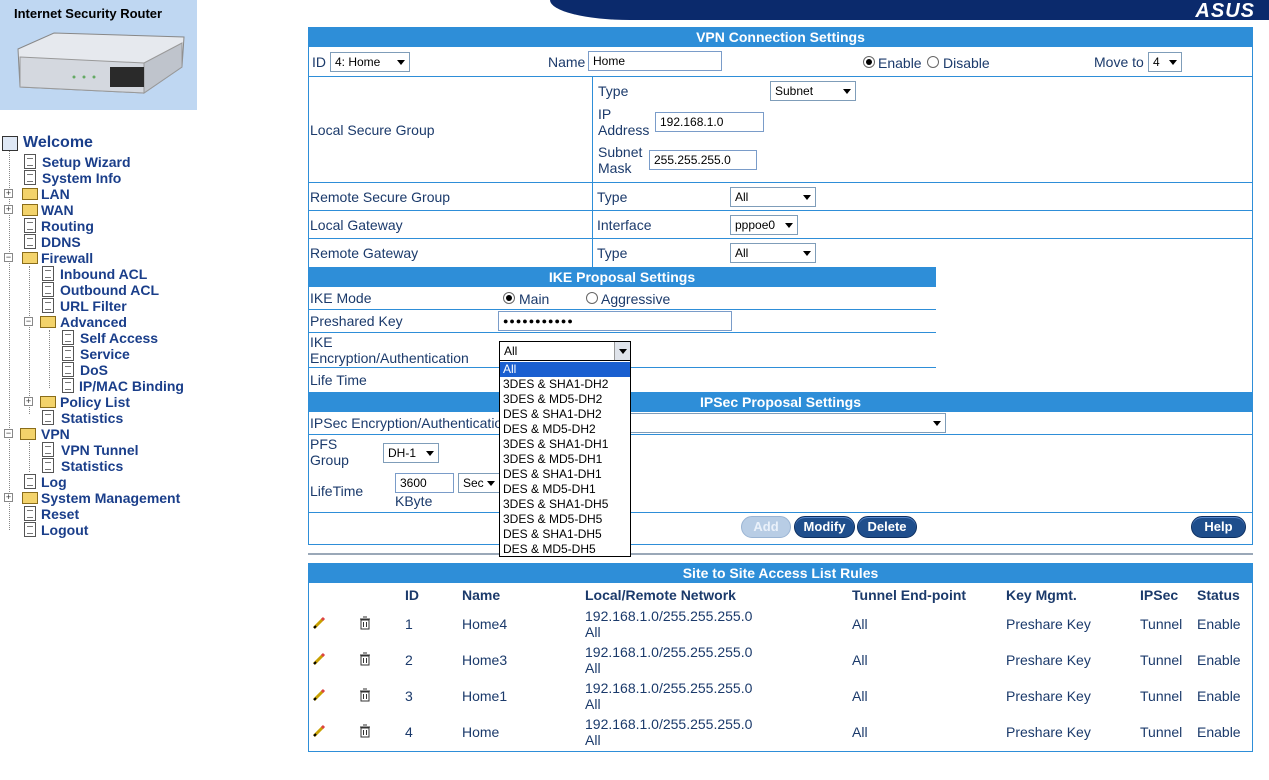 The image size is (1269, 780). What do you see at coordinates (565, 429) in the screenshot?
I see `dropdown-option: DES & MD5-DH2` at bounding box center [565, 429].